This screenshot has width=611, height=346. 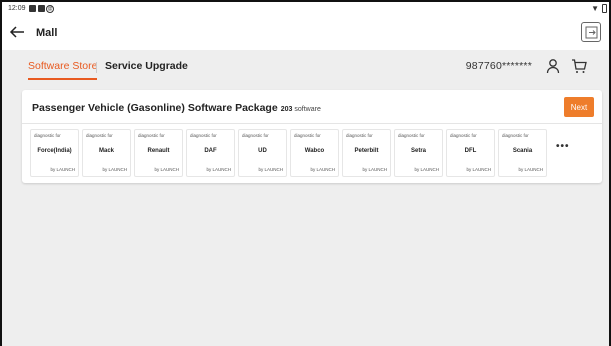 I want to click on exit-icon, so click(x=591, y=32).